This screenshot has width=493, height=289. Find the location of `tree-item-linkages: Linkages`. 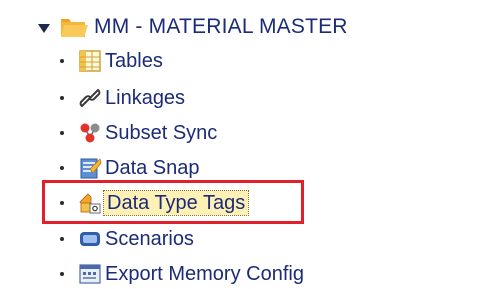

tree-item-linkages: Linkages is located at coordinates (122, 98).